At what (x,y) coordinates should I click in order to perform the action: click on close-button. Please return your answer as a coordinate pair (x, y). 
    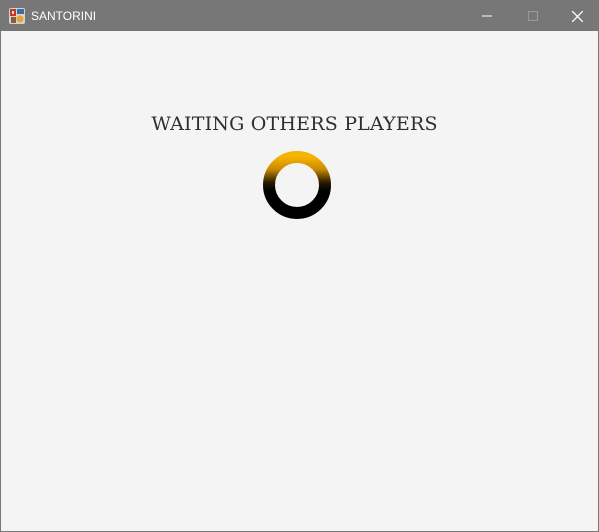
    Looking at the image, I should click on (576, 16).